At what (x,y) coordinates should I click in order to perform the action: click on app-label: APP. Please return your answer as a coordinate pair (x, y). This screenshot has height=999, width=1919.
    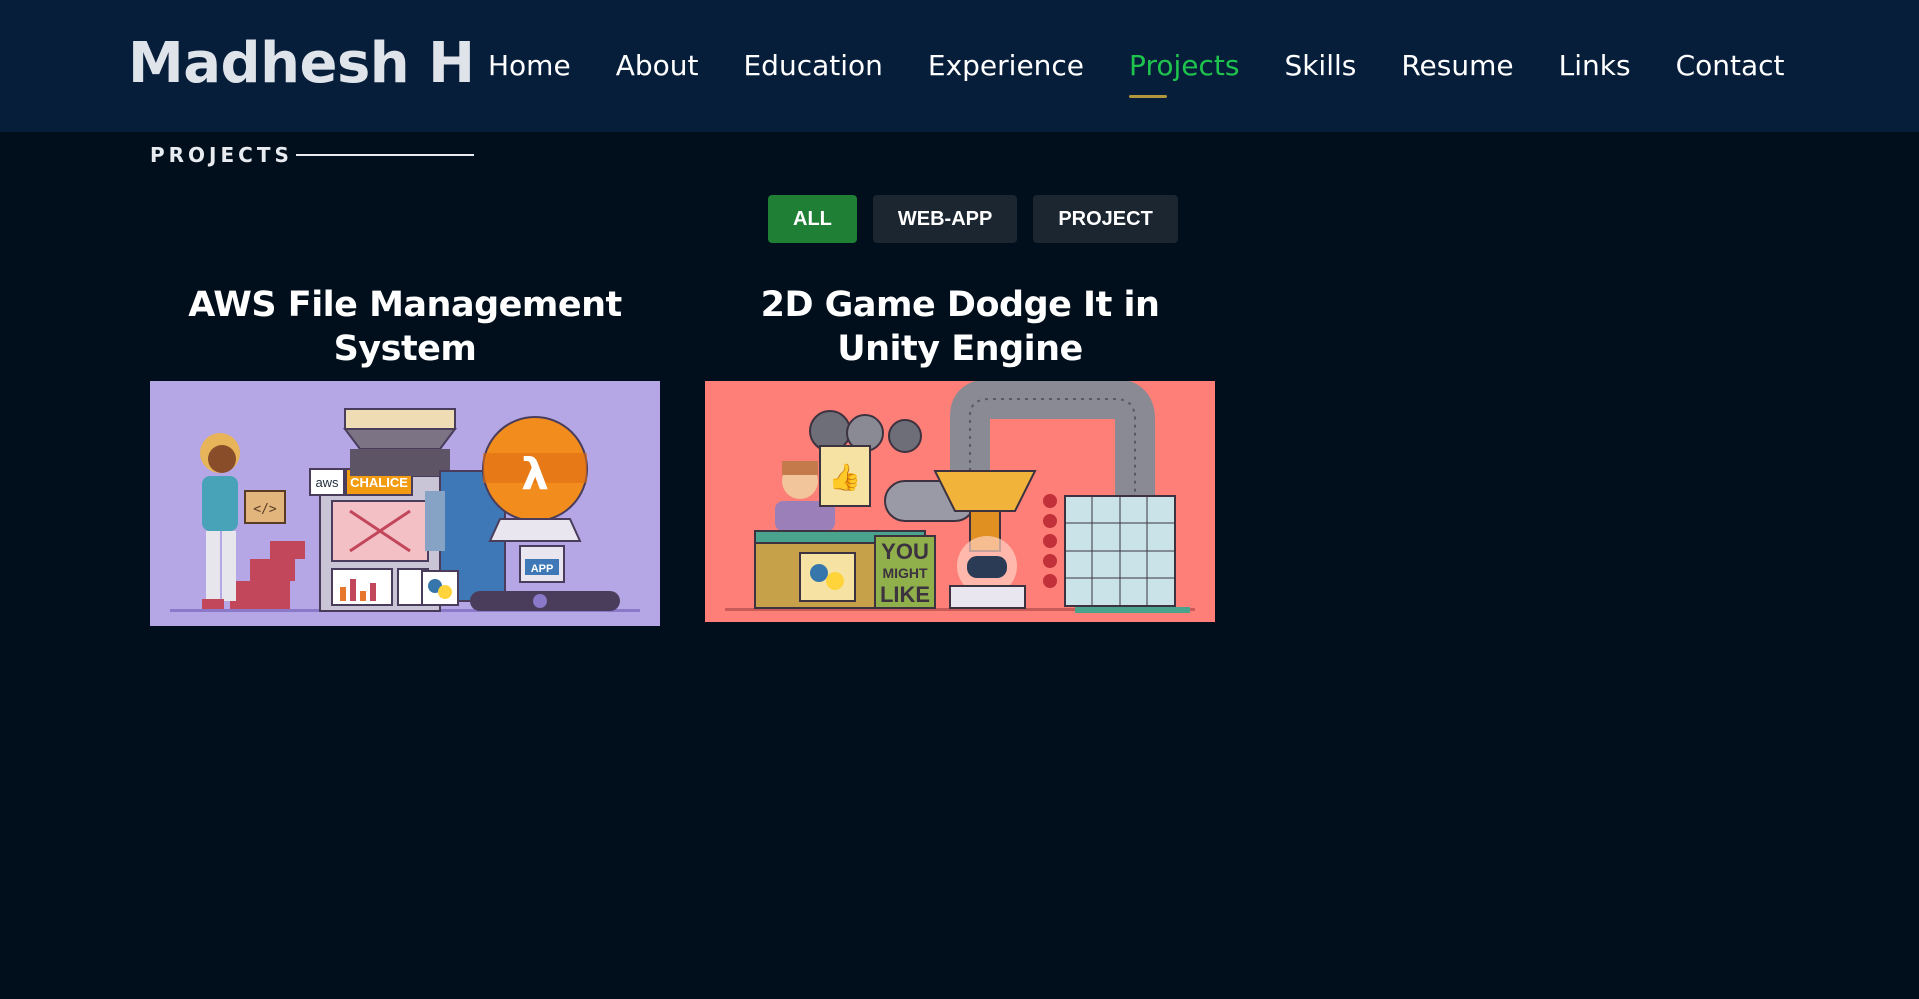
    Looking at the image, I should click on (542, 569).